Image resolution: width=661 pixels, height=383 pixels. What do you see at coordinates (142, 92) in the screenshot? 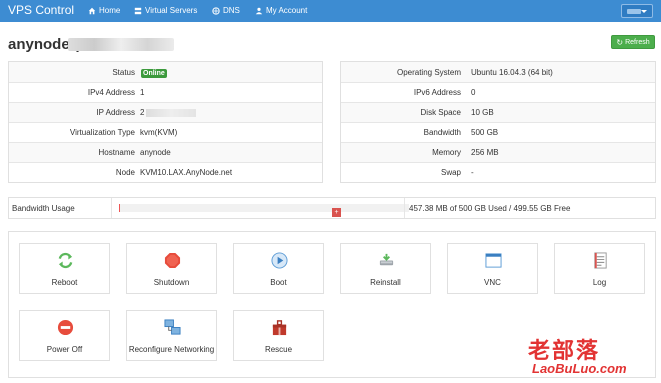
I see `info-value: 1` at bounding box center [142, 92].